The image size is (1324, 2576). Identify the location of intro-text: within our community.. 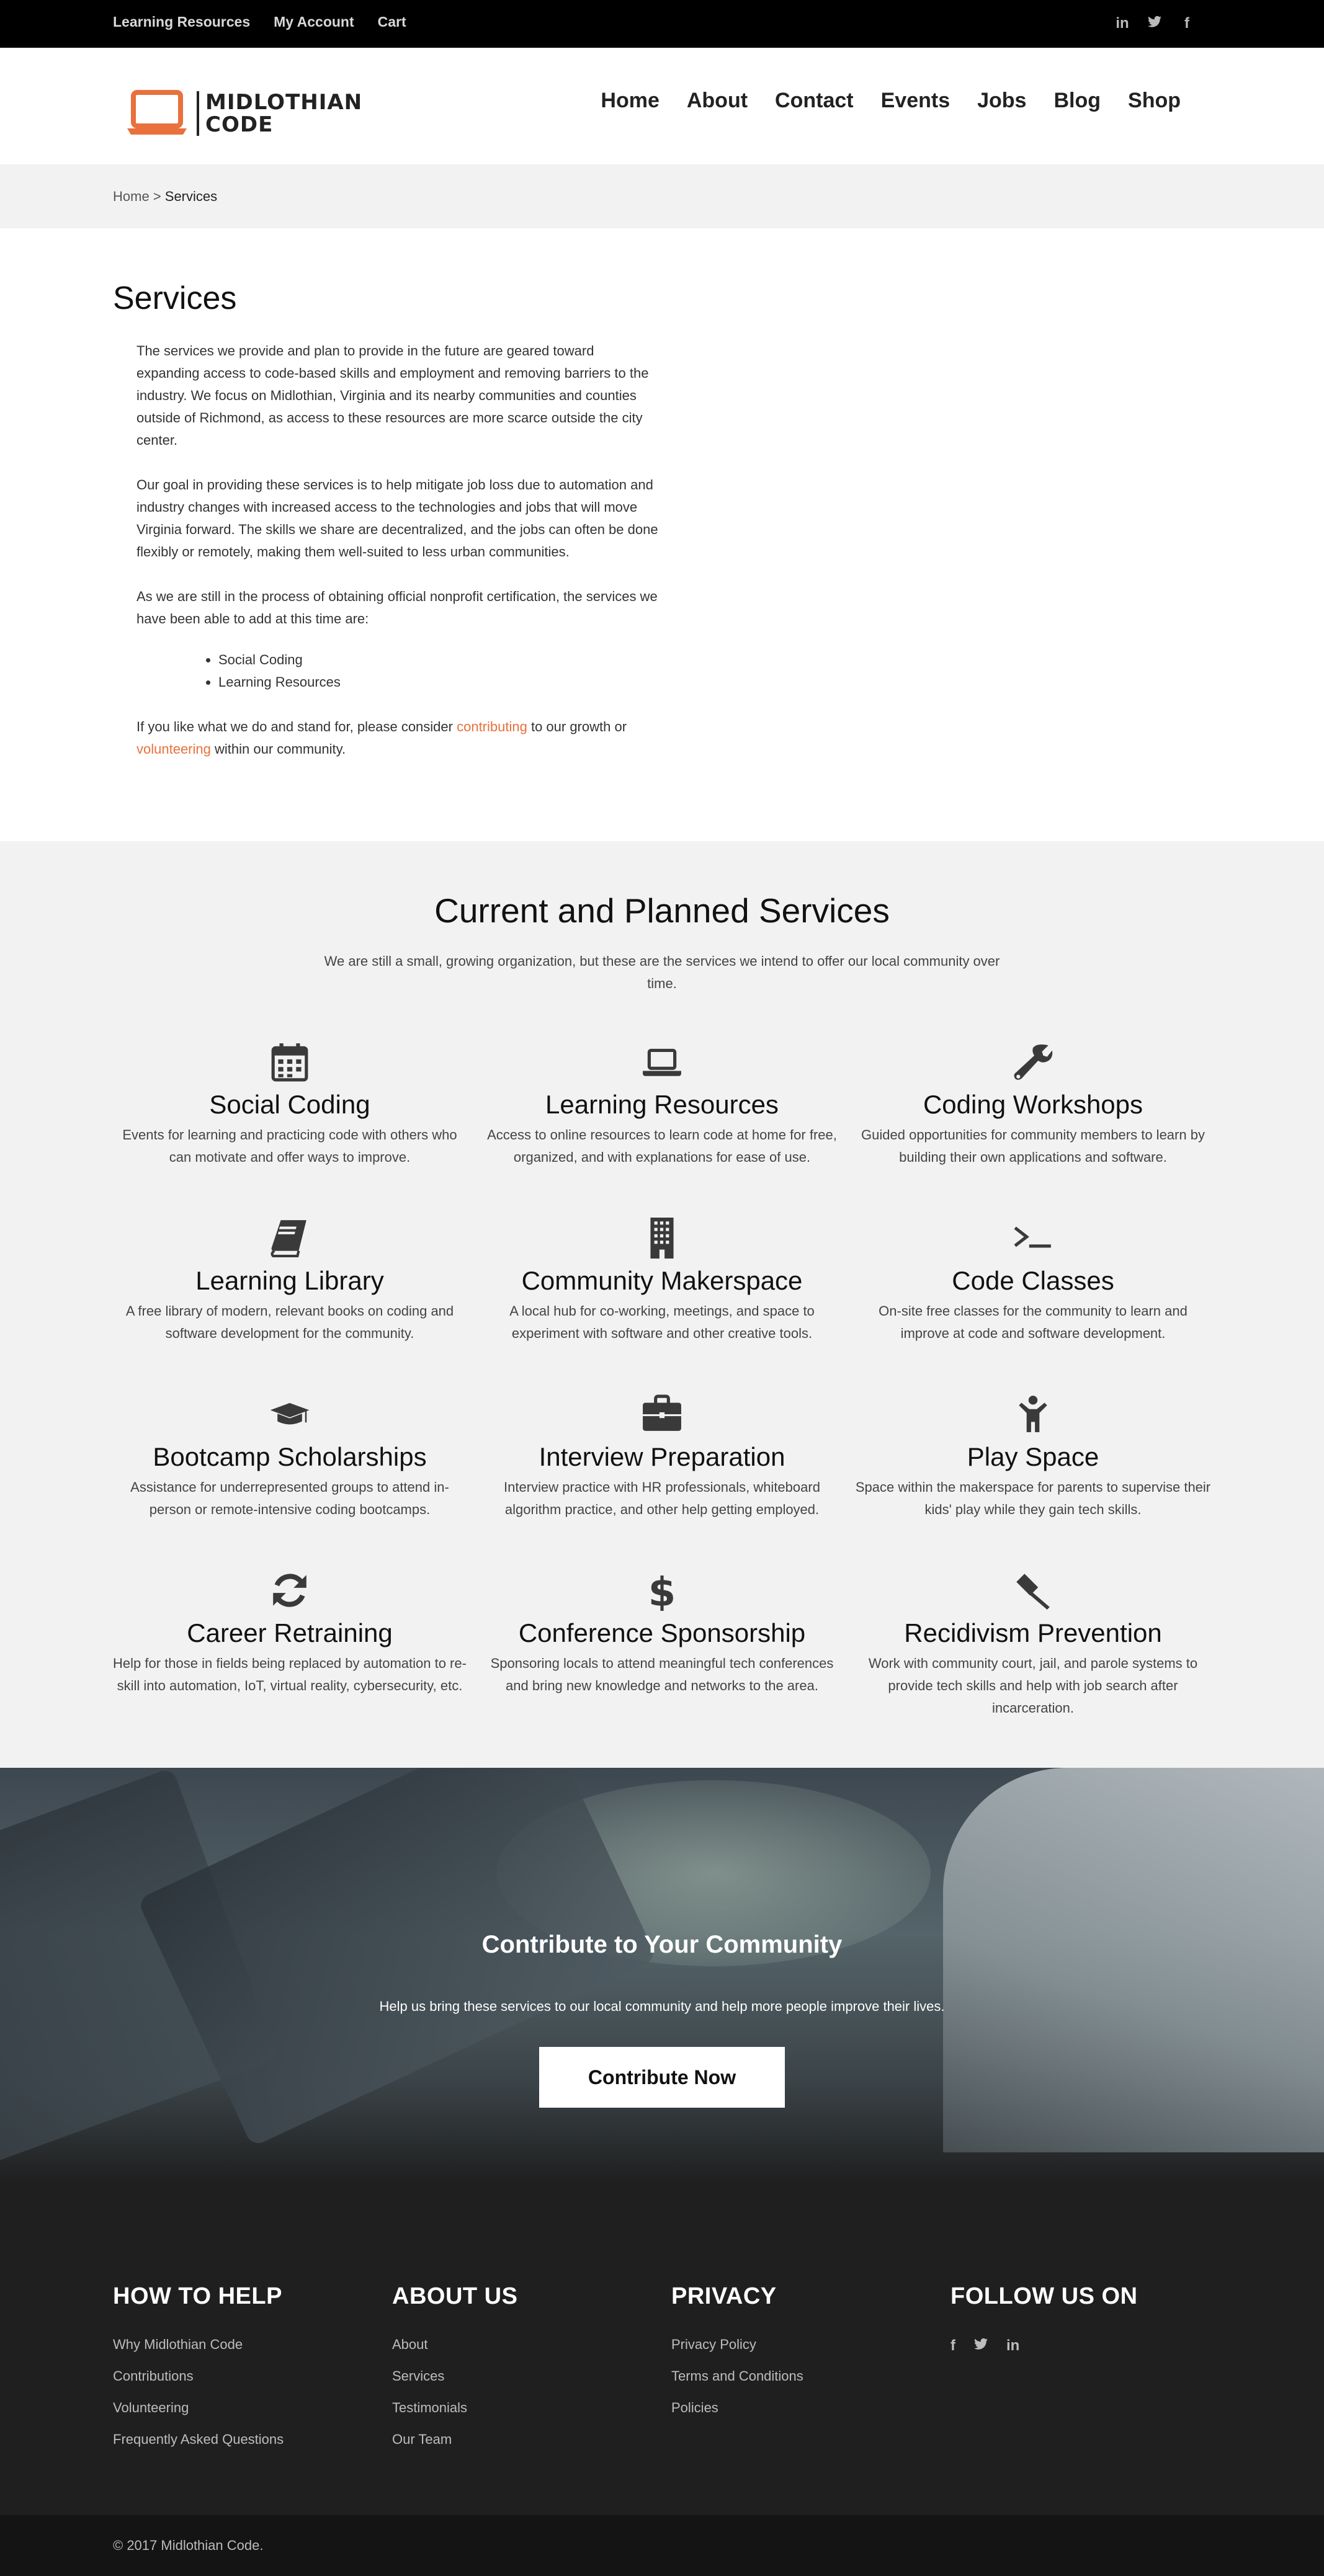
(278, 749).